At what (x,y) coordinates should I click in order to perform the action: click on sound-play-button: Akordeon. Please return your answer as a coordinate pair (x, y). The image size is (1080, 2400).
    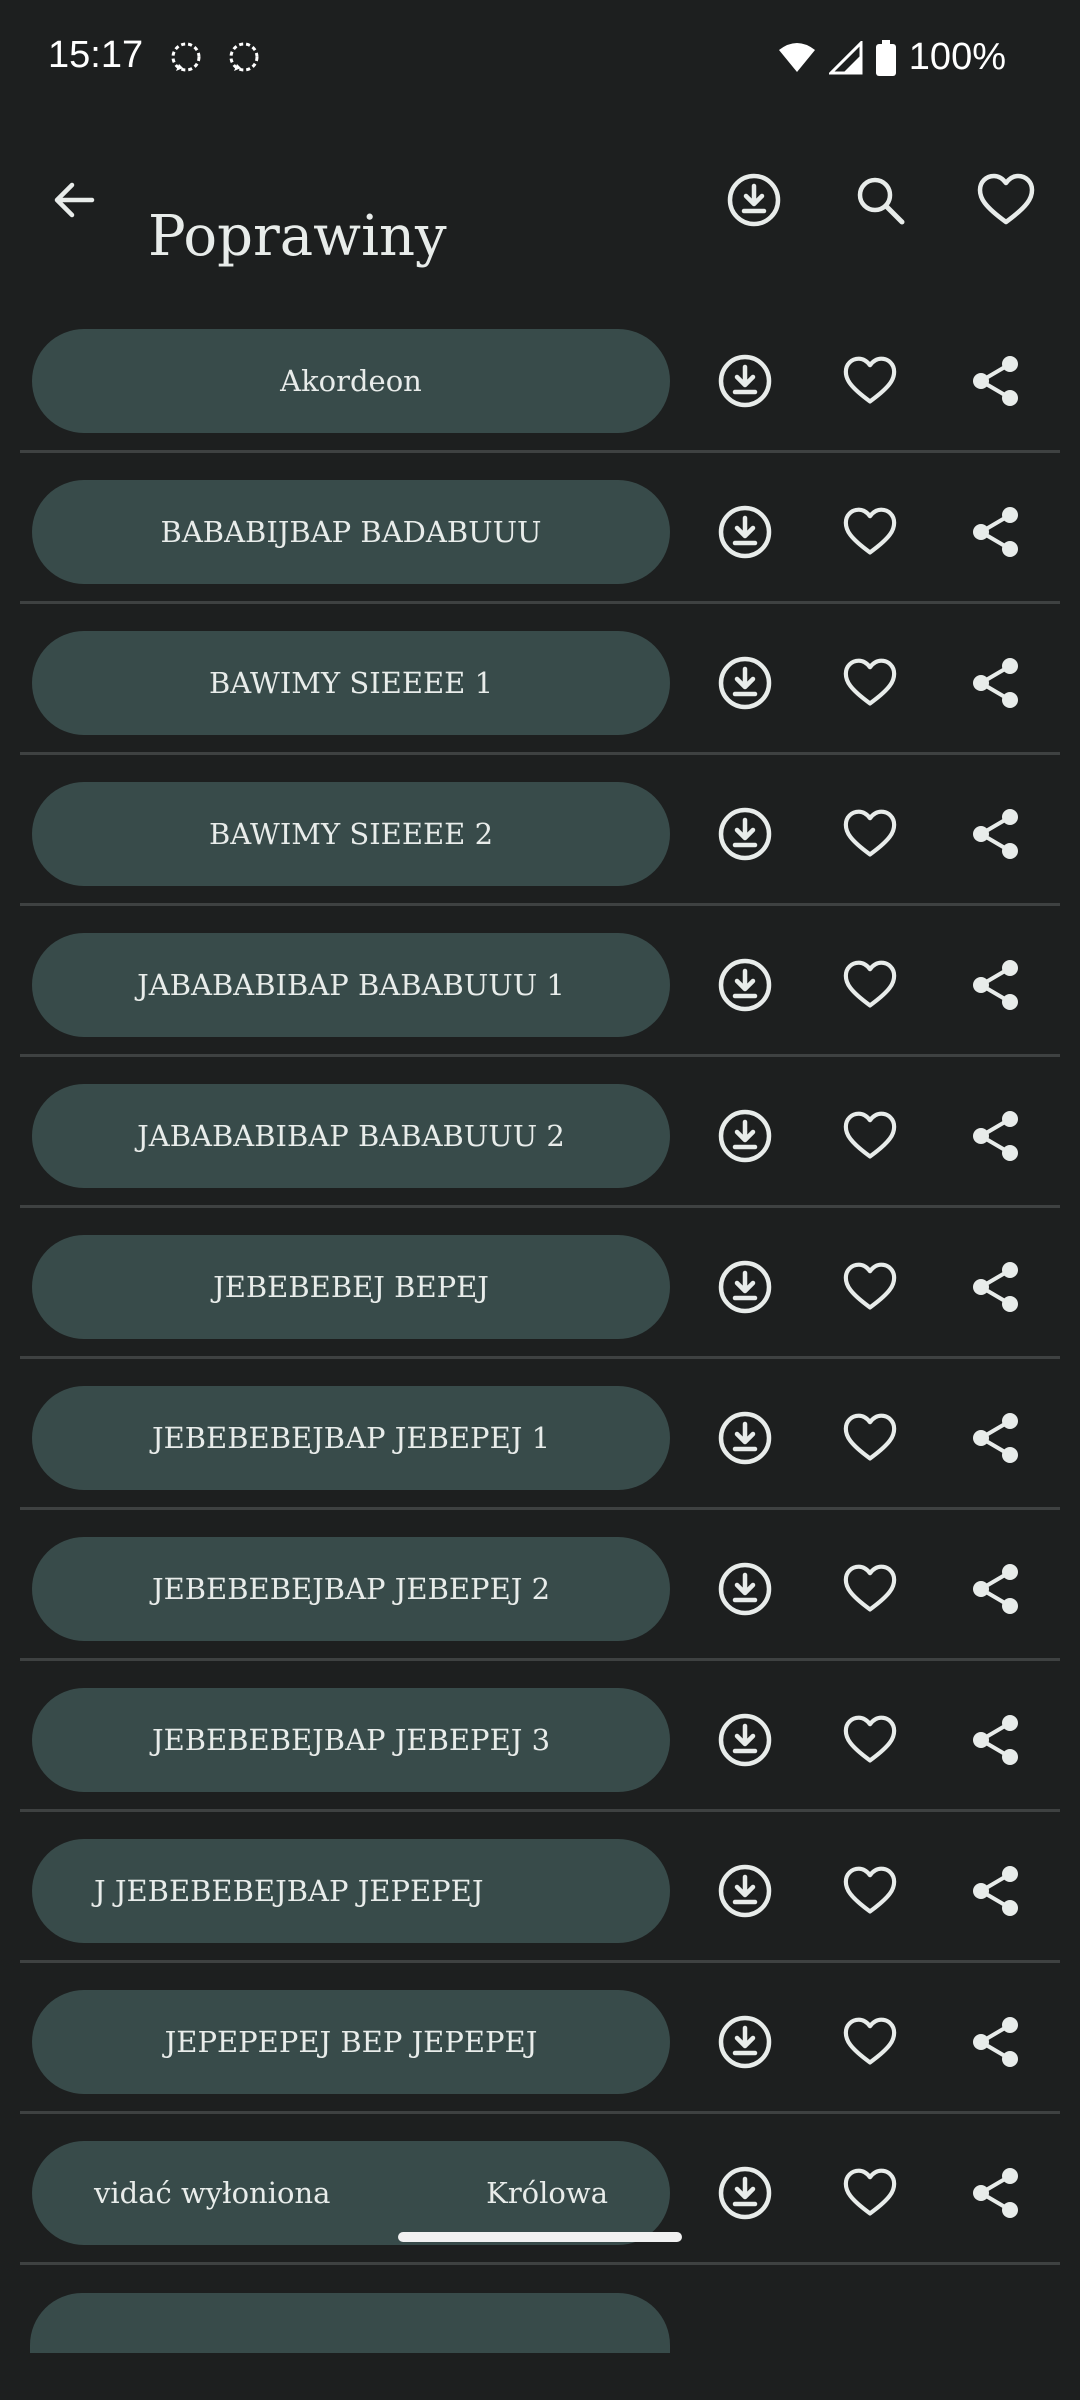
    Looking at the image, I should click on (351, 381).